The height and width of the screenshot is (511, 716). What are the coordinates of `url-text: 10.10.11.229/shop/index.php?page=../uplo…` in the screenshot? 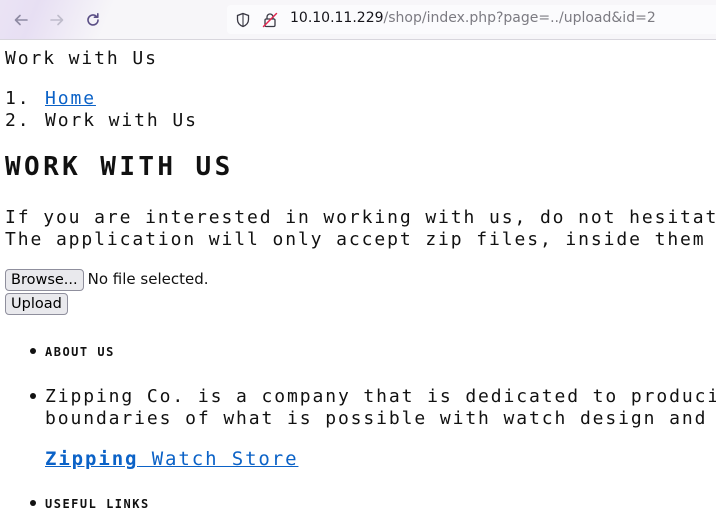 It's located at (473, 18).